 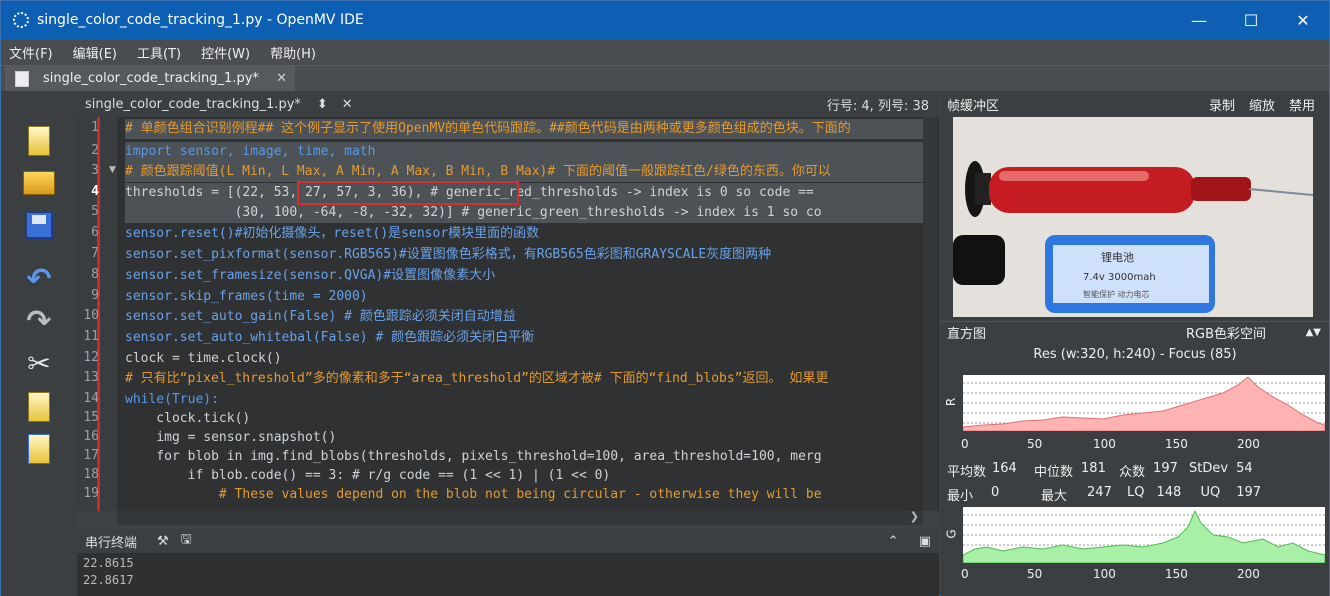 What do you see at coordinates (111, 543) in the screenshot?
I see `serial-terminal-title: 串行终端` at bounding box center [111, 543].